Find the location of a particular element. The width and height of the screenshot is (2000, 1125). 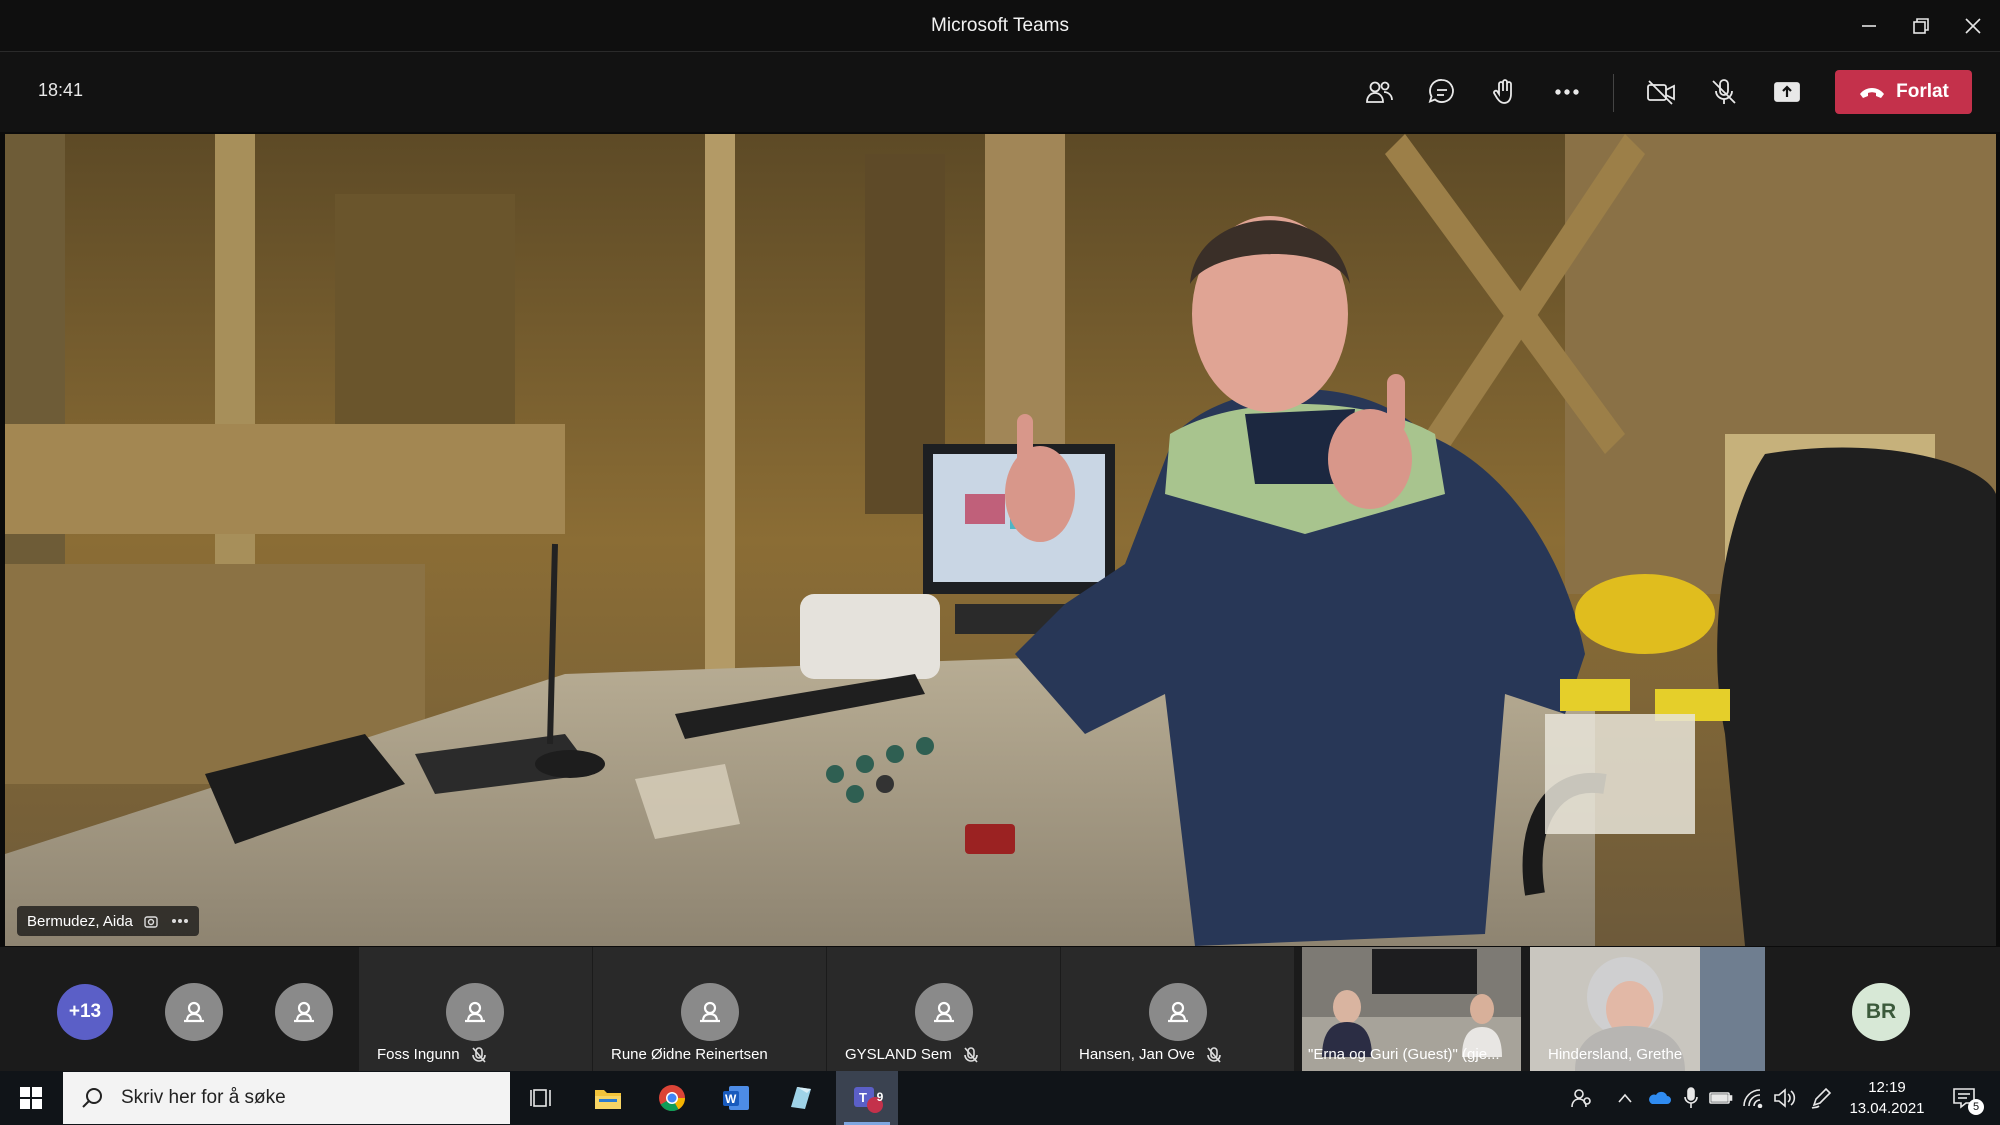

show-hidden-icons-button is located at coordinates (1625, 1098).